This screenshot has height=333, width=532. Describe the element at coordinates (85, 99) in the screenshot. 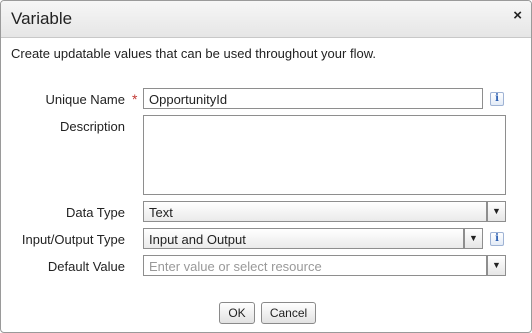

I see `unique-name-label: Unique Name` at that location.